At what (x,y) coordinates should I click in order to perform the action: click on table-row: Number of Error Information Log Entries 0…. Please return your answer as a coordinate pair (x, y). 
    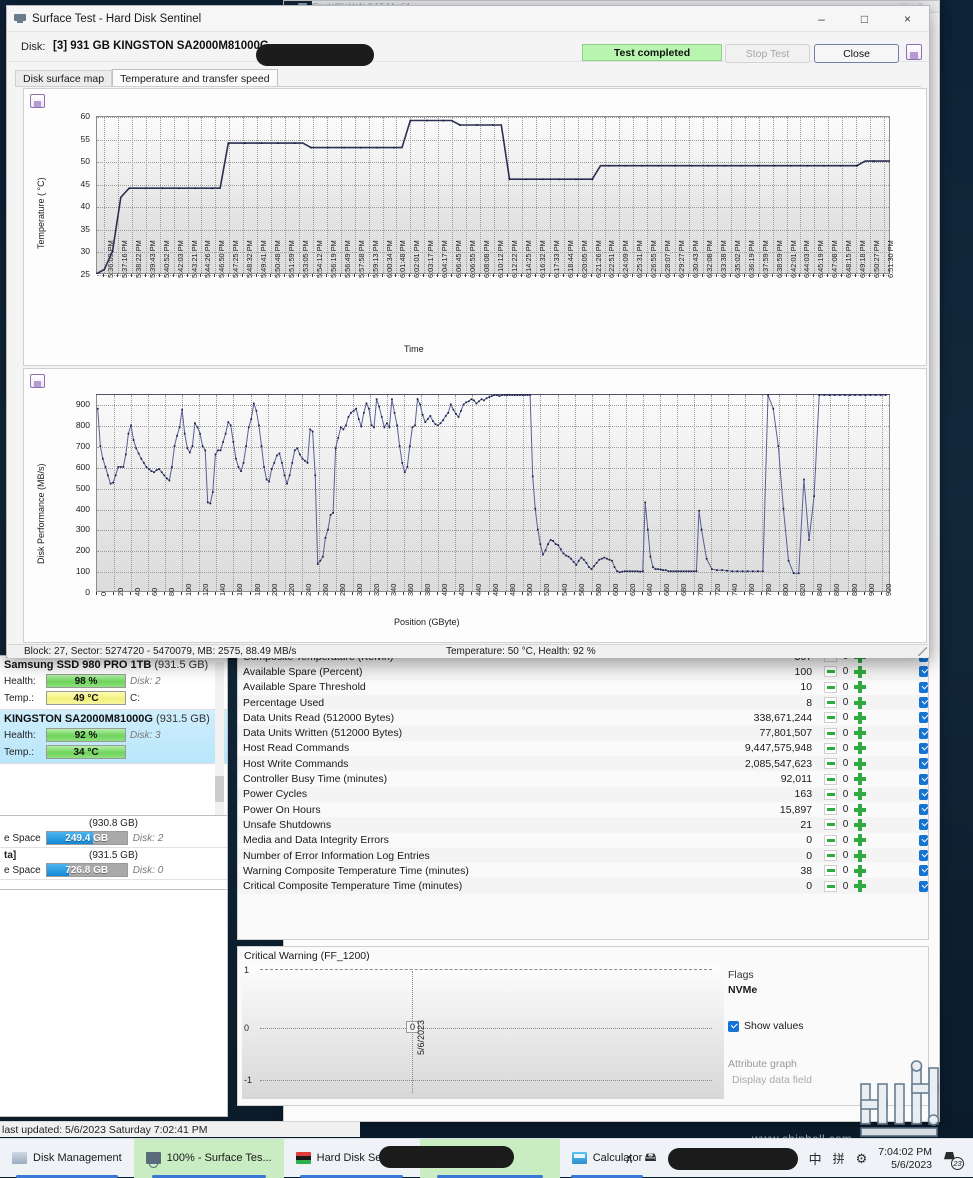
    Looking at the image, I should click on (583, 855).